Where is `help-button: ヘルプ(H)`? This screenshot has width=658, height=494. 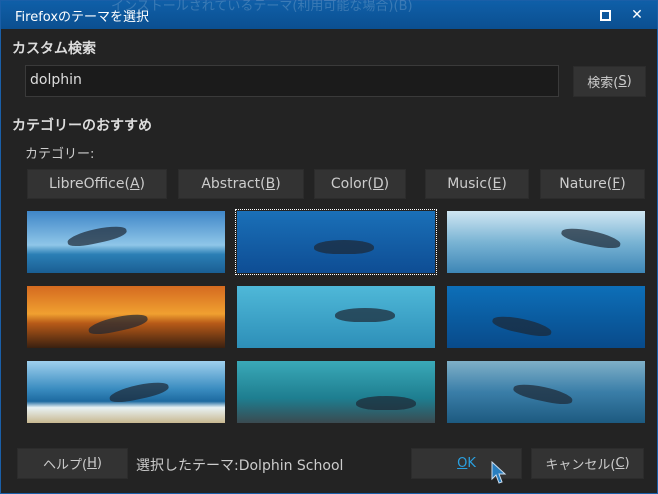 help-button: ヘルプ(H) is located at coordinates (72, 463).